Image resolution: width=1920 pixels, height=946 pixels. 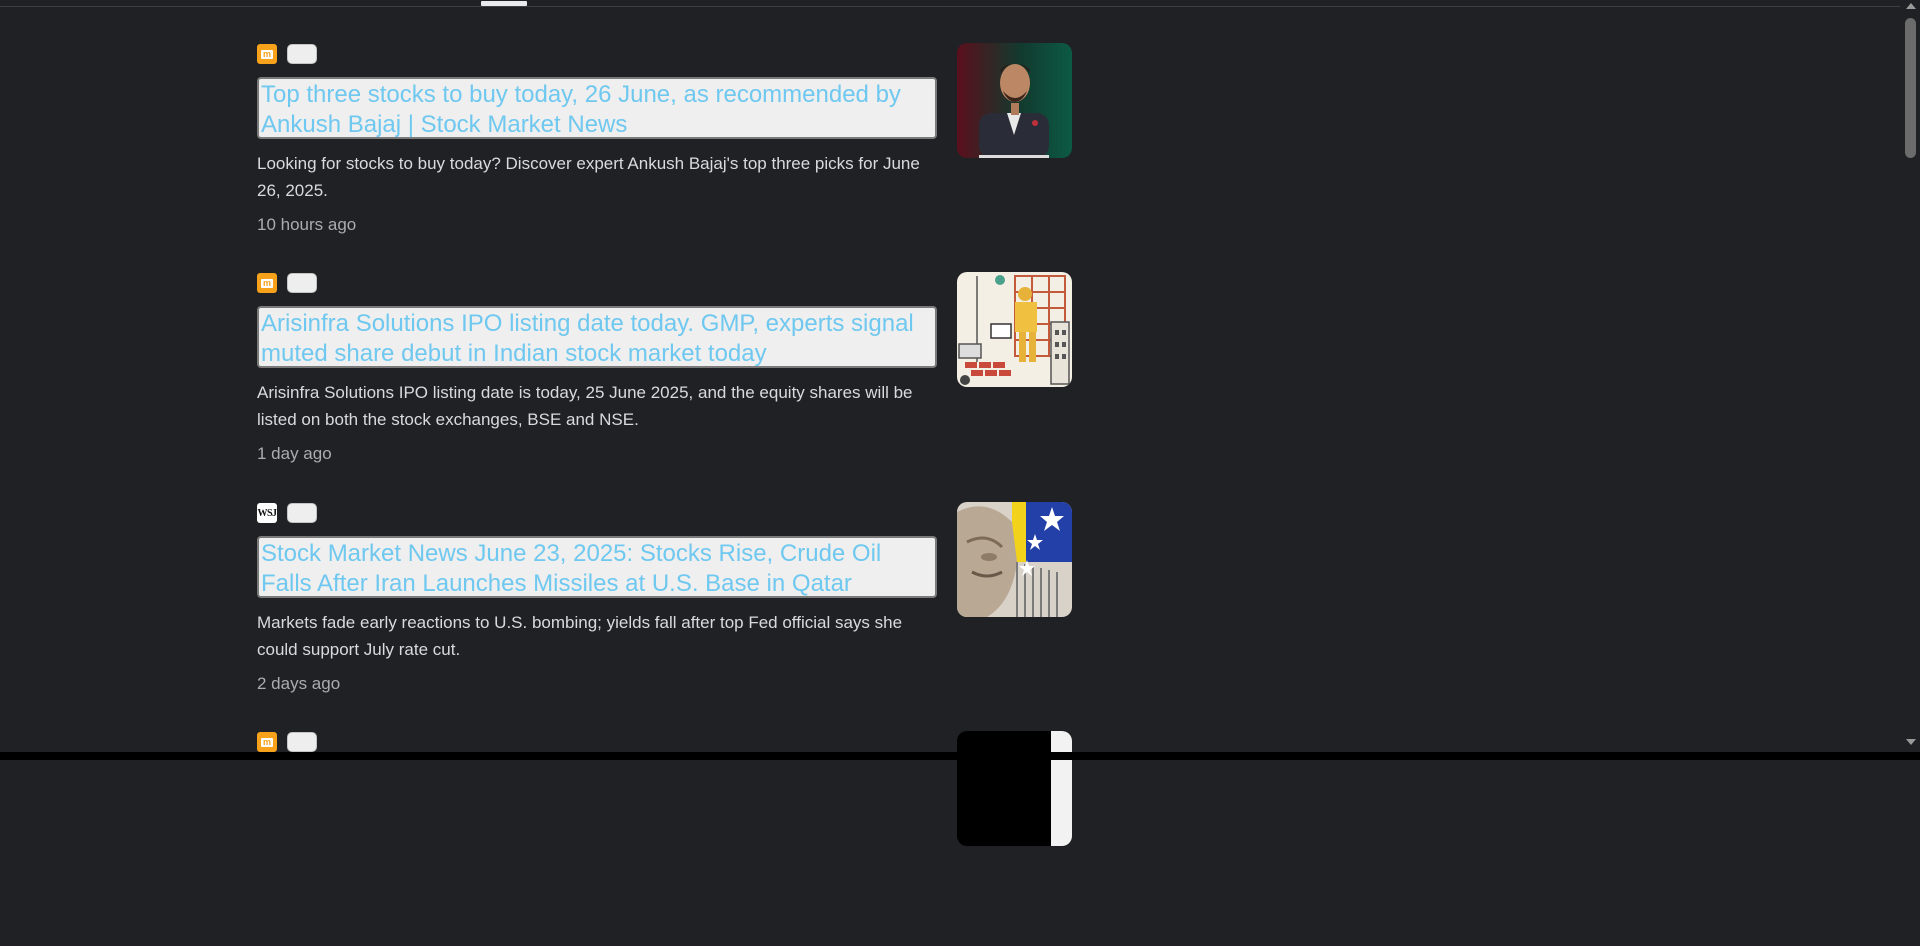 What do you see at coordinates (307, 224) in the screenshot?
I see `timestamp: 10 hours ago` at bounding box center [307, 224].